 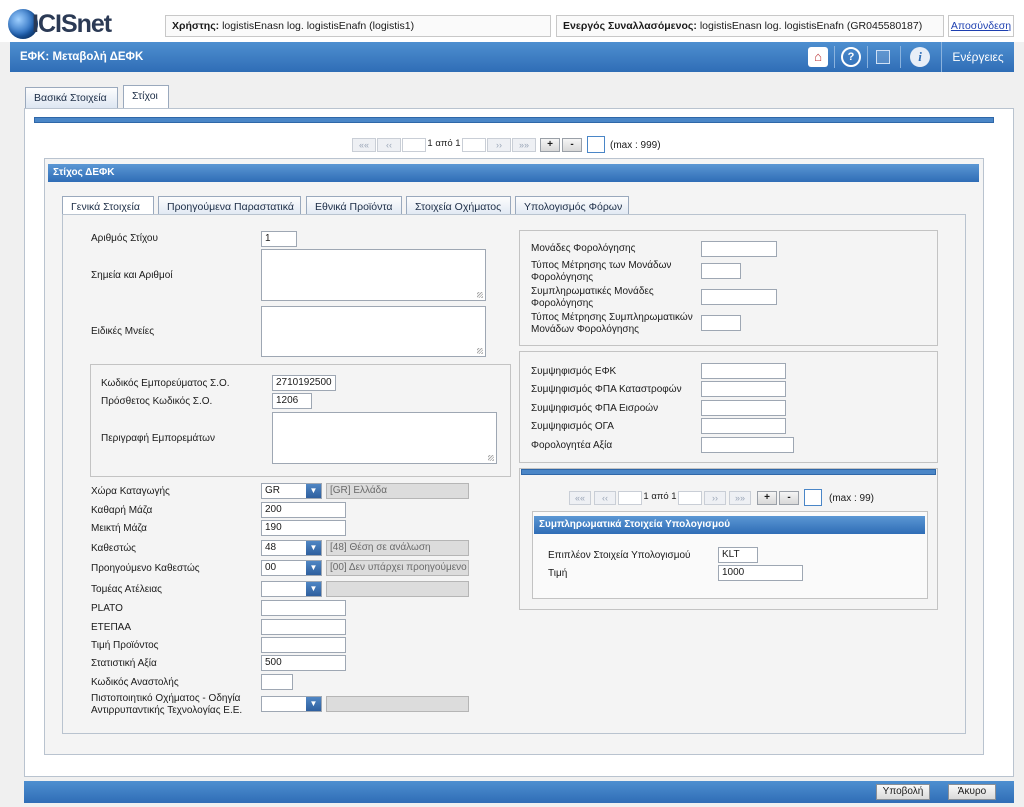 I want to click on value-field: 1000, so click(x=760, y=573).